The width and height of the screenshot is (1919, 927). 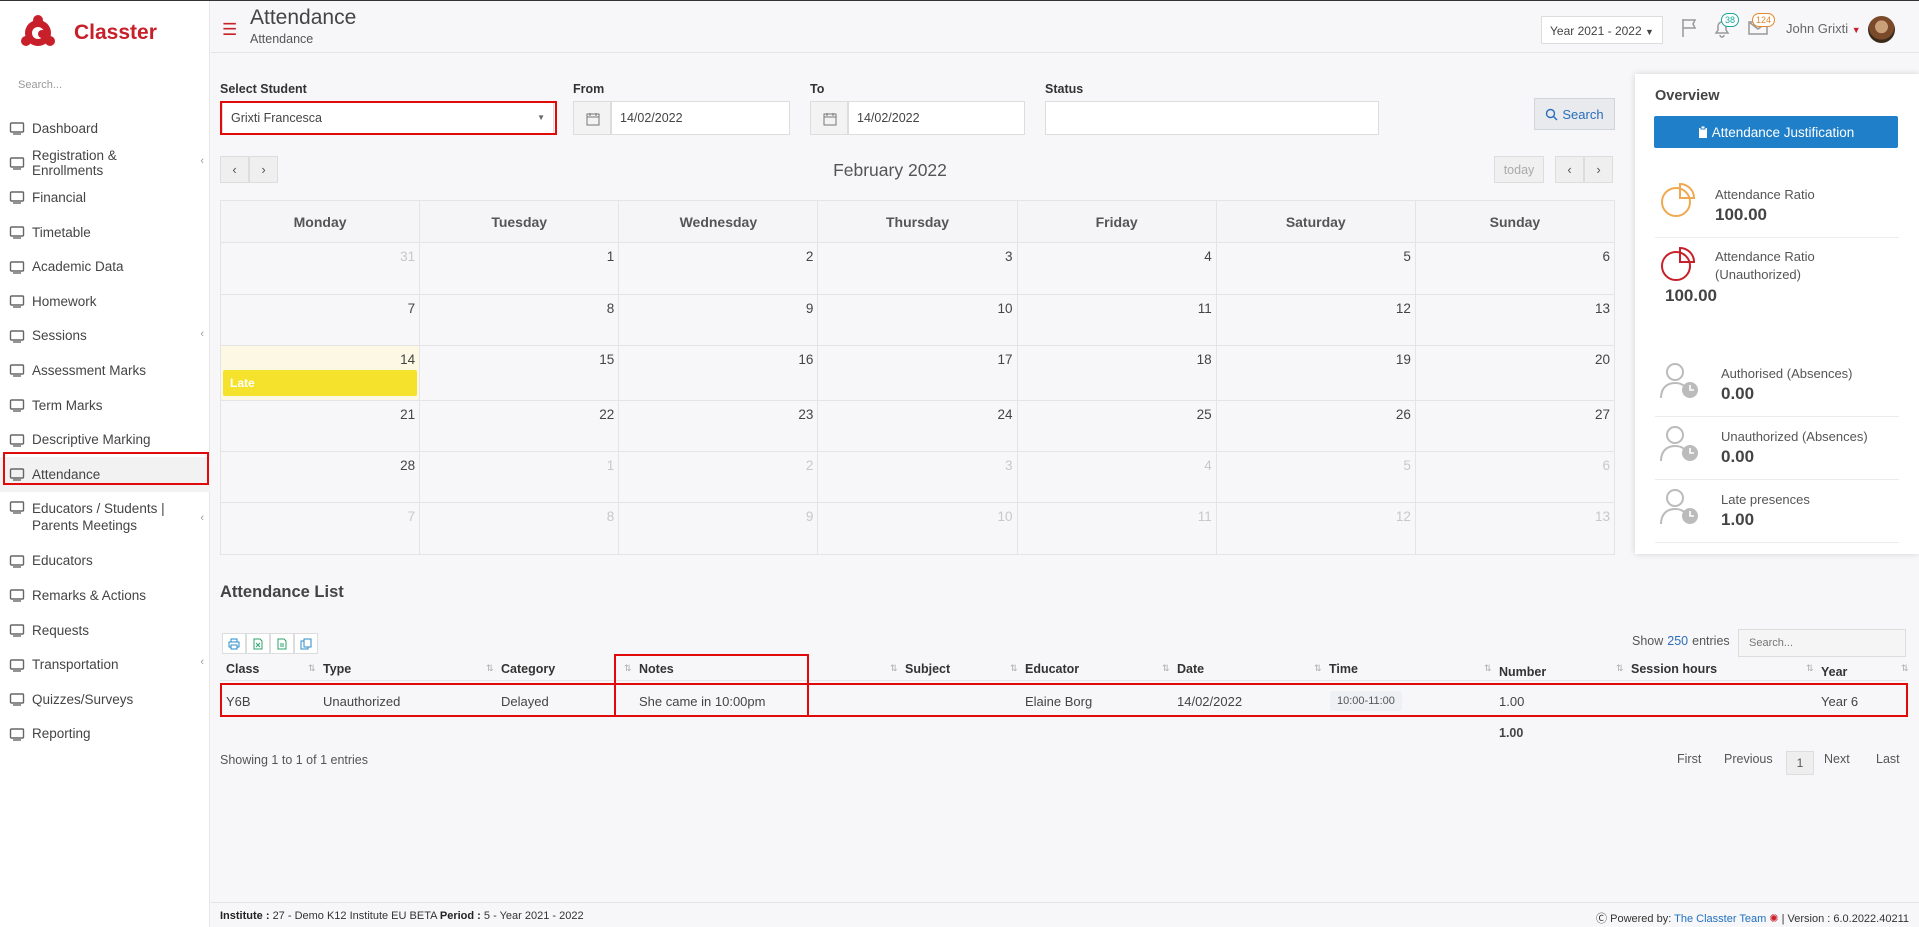 What do you see at coordinates (234, 169) in the screenshot?
I see `prev-month-button: ‹` at bounding box center [234, 169].